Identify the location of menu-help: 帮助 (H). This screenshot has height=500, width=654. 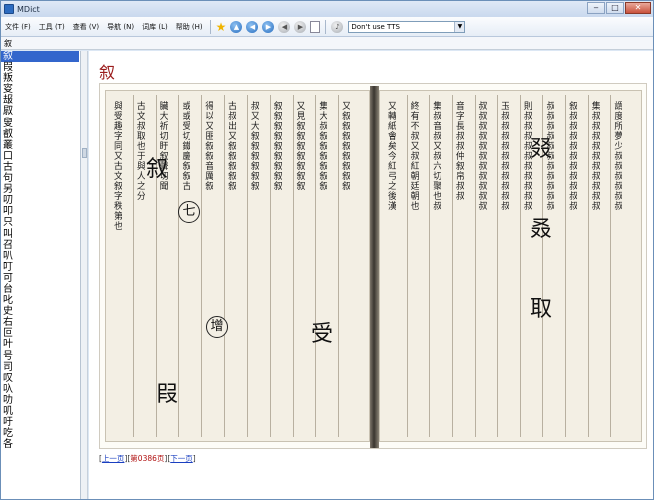
(189, 27).